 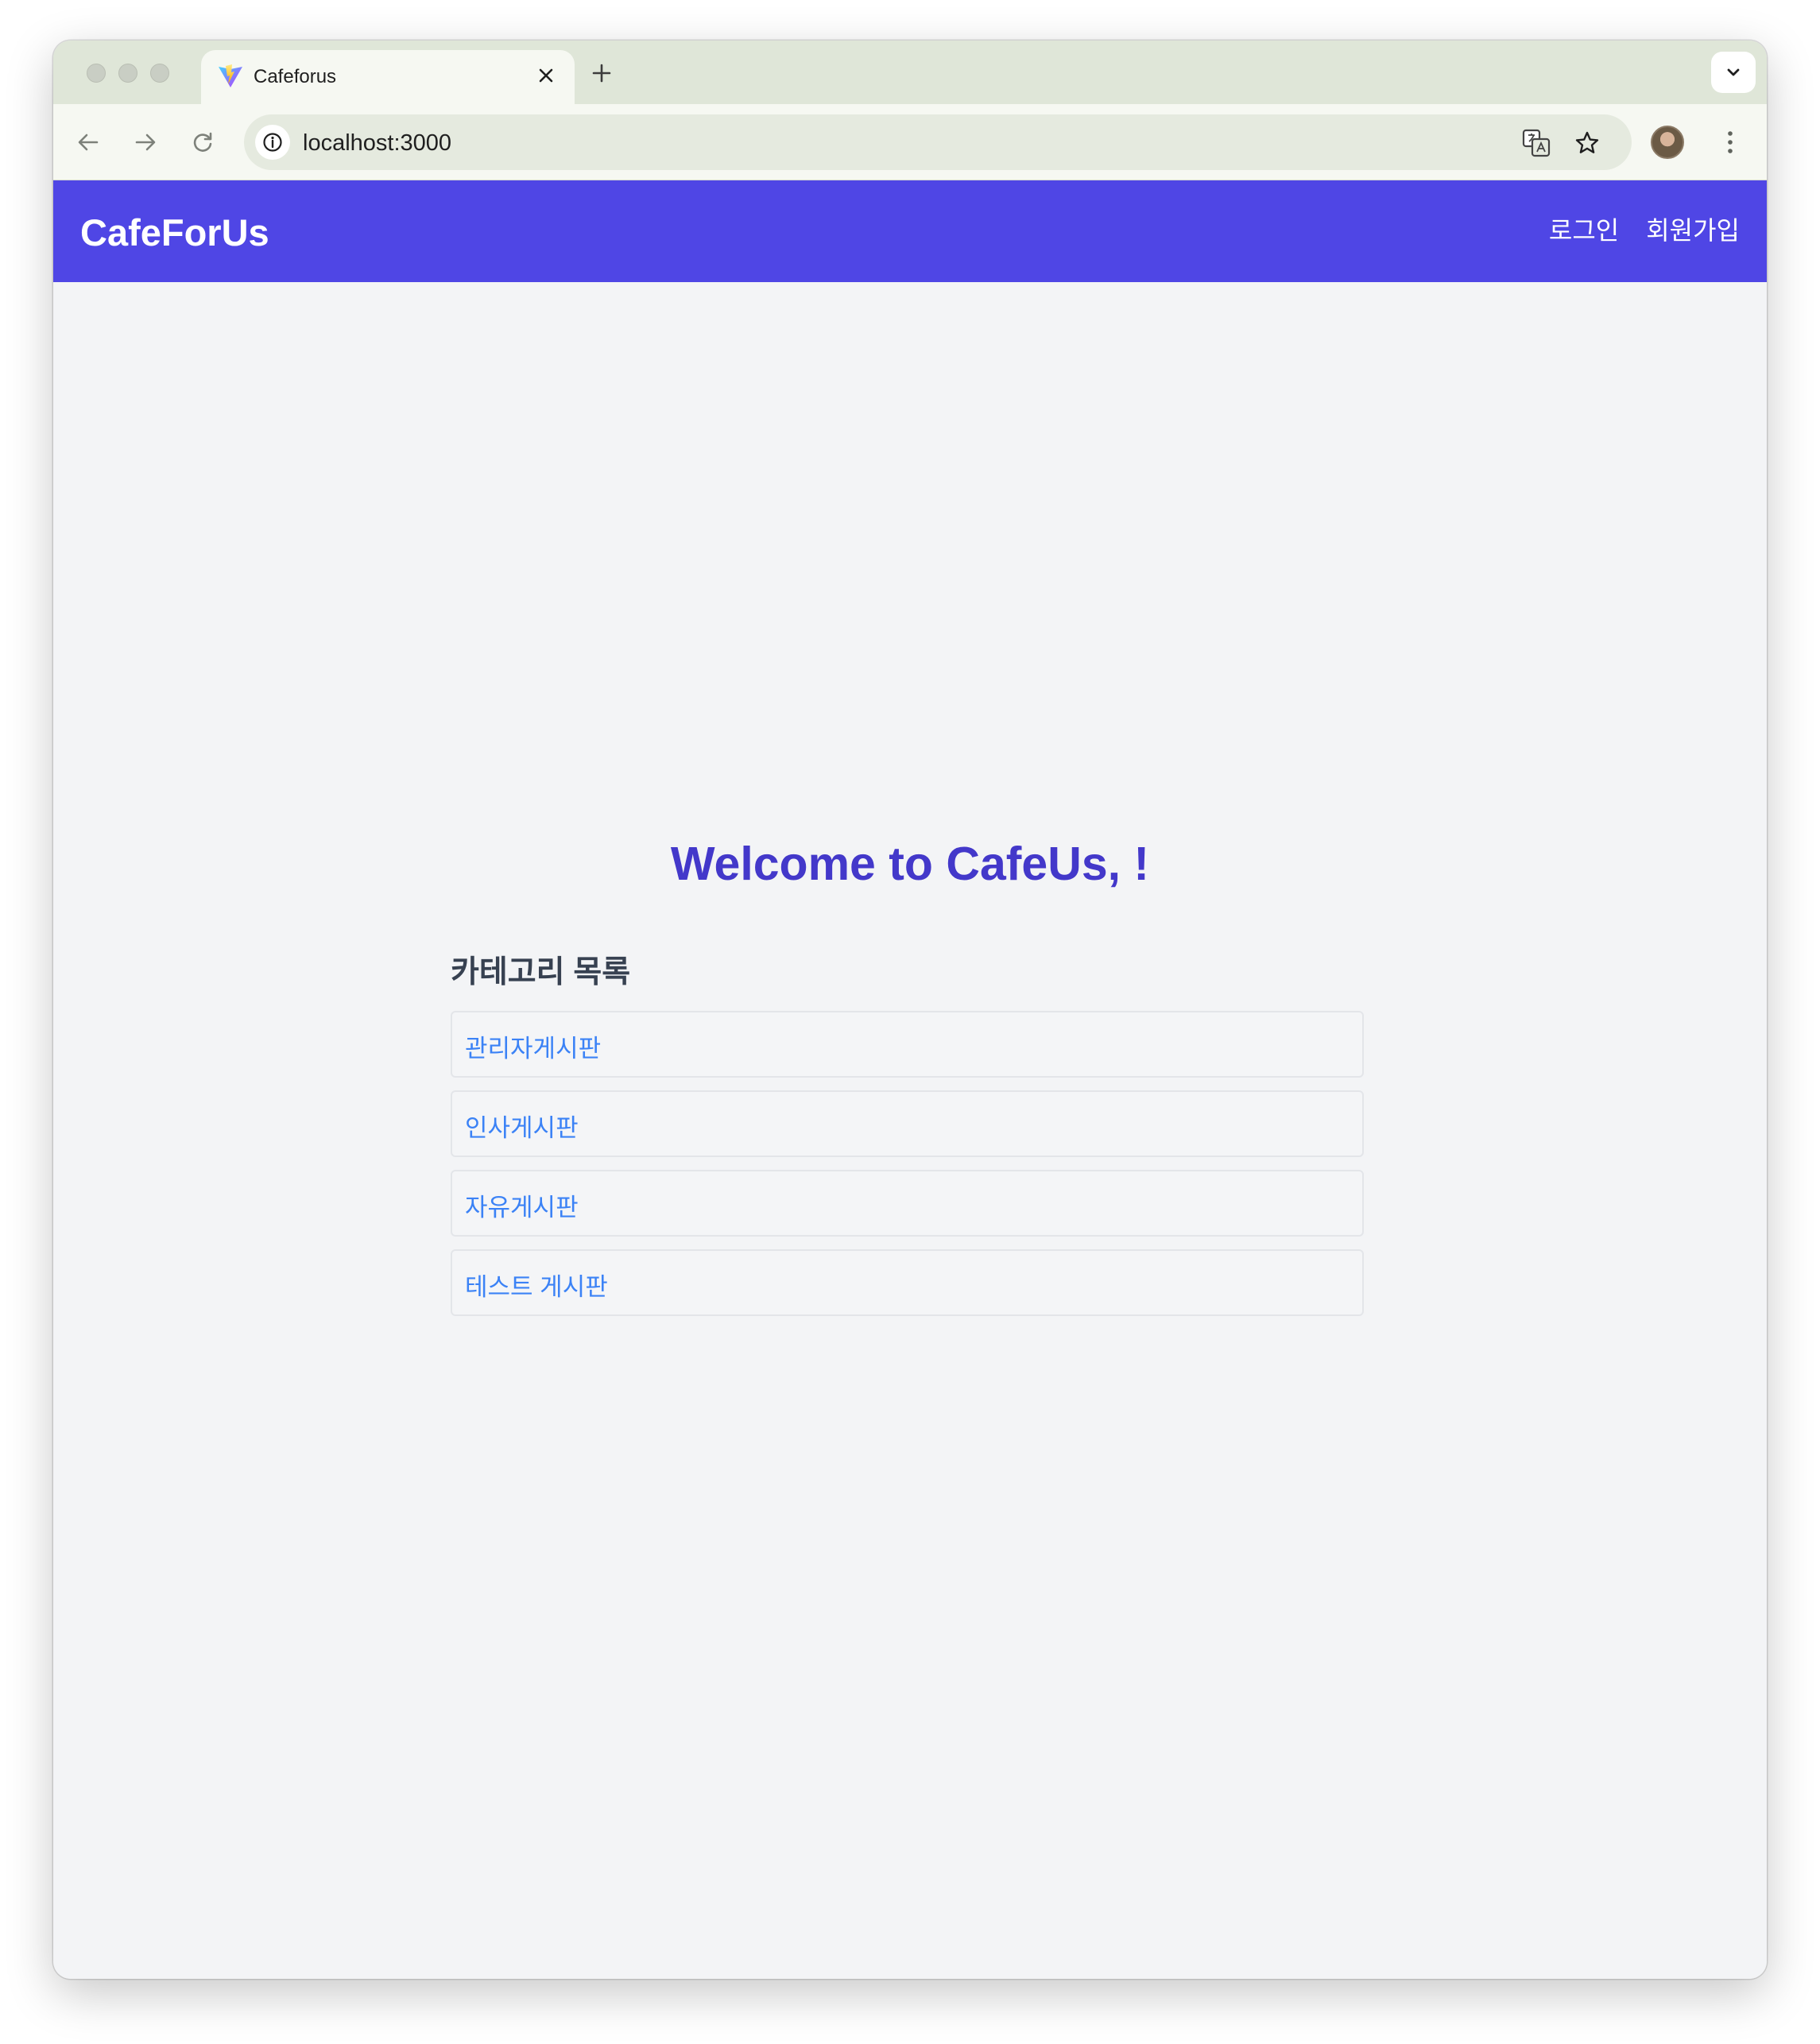 I want to click on app-header: CafeForUs 로그인 회원가입, so click(x=910, y=231).